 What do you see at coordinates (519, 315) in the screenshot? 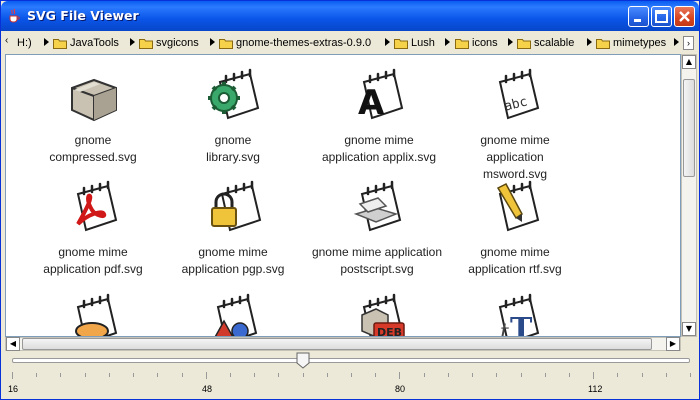
I see `font-tt-document-icon: t T` at bounding box center [519, 315].